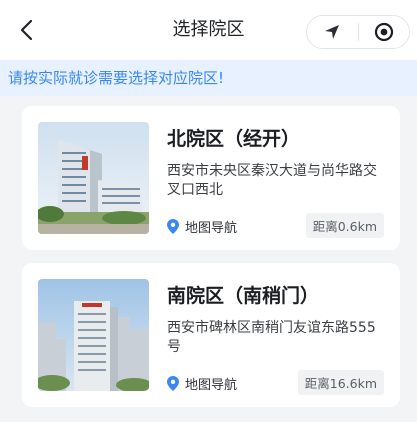  I want to click on location-arrow-icon, so click(332, 32).